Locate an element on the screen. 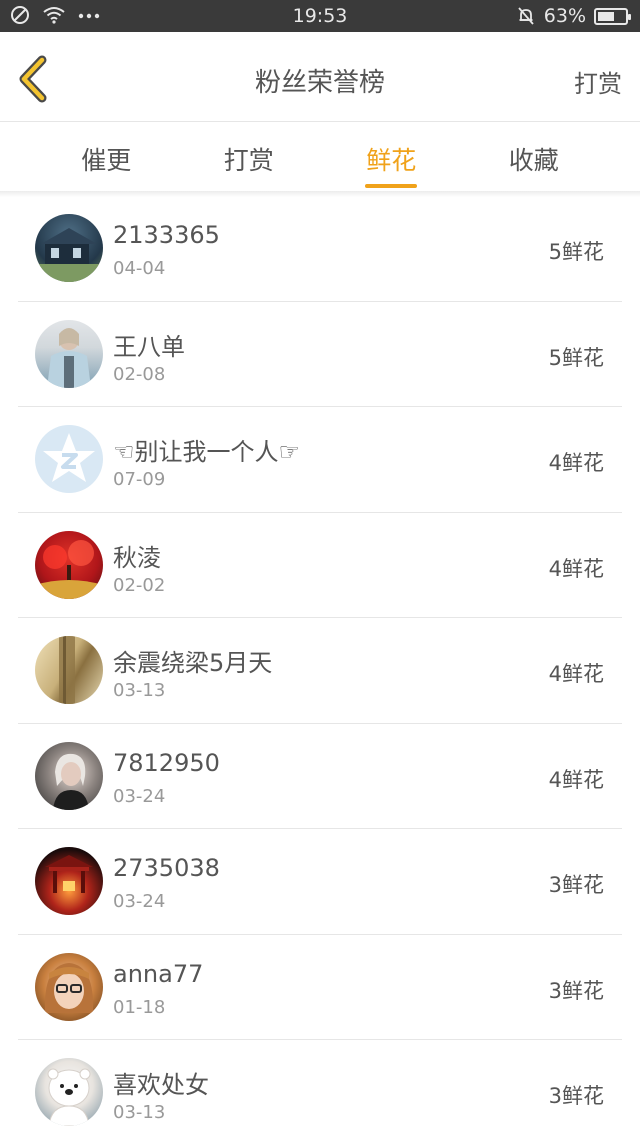 Image resolution: width=640 pixels, height=1138 pixels. fan-name: ☜别让我一个人☞ is located at coordinates (207, 452).